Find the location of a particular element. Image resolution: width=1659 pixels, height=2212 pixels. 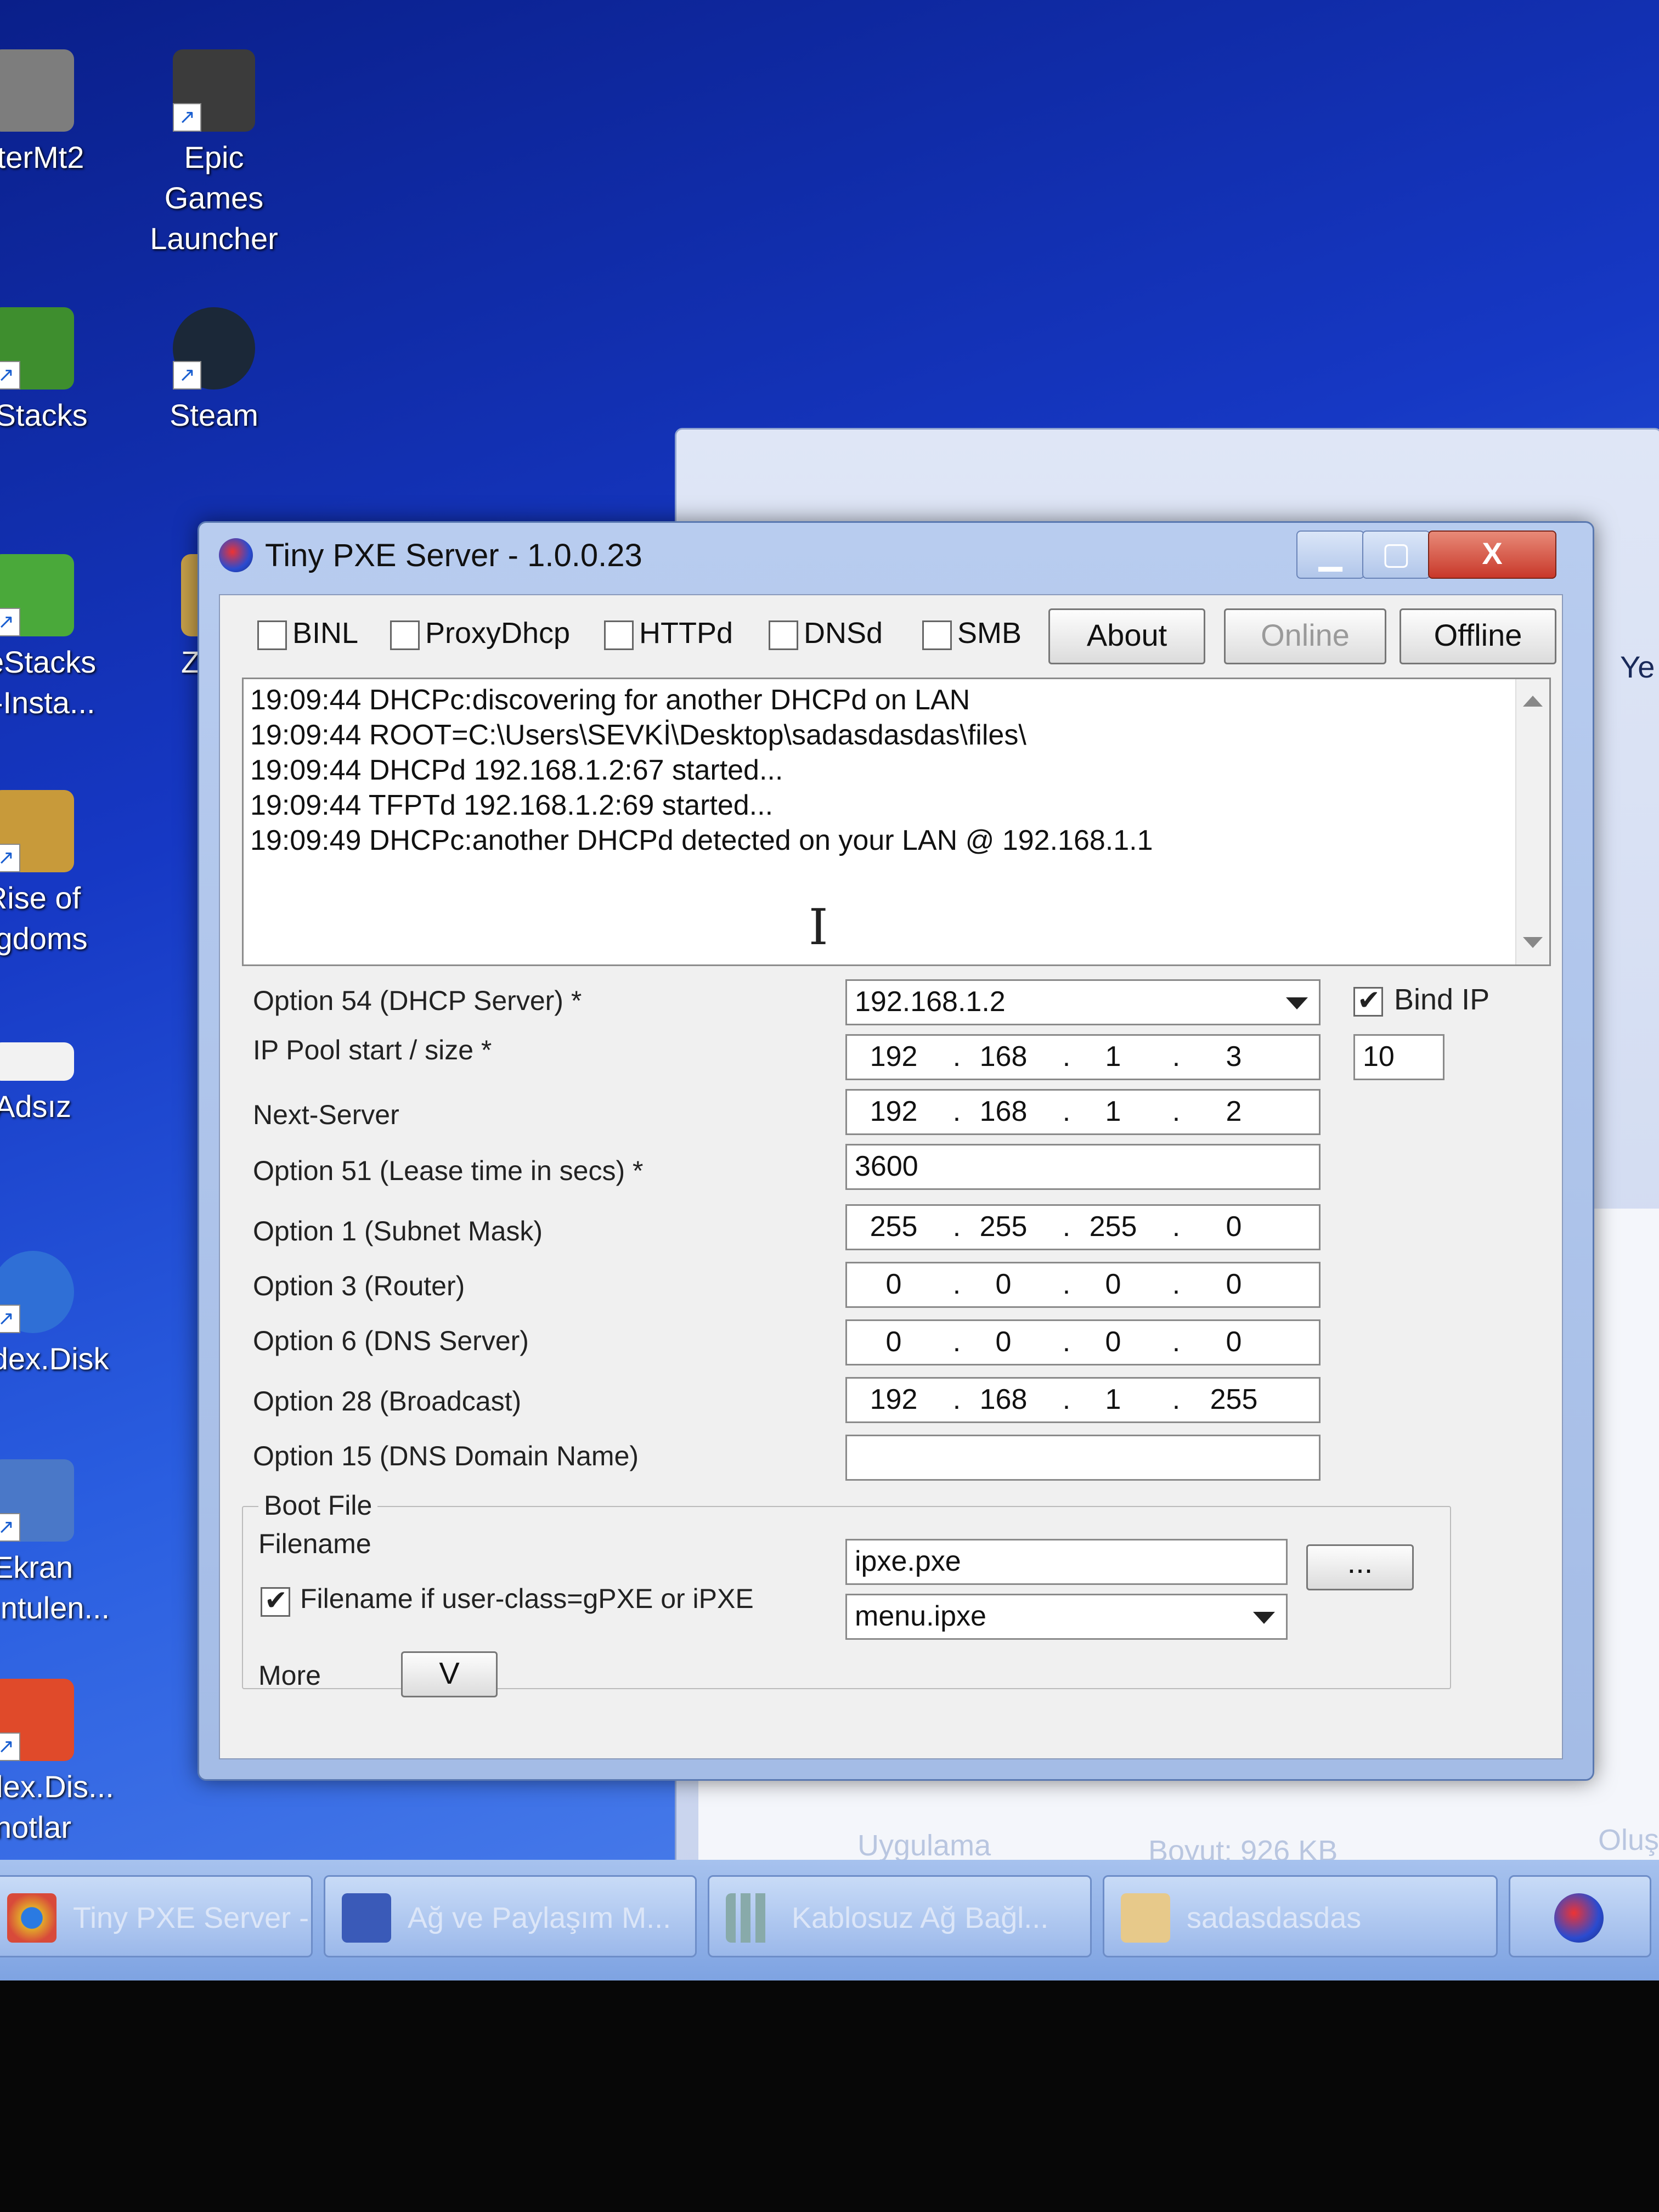

smb-checkbox is located at coordinates (937, 635).